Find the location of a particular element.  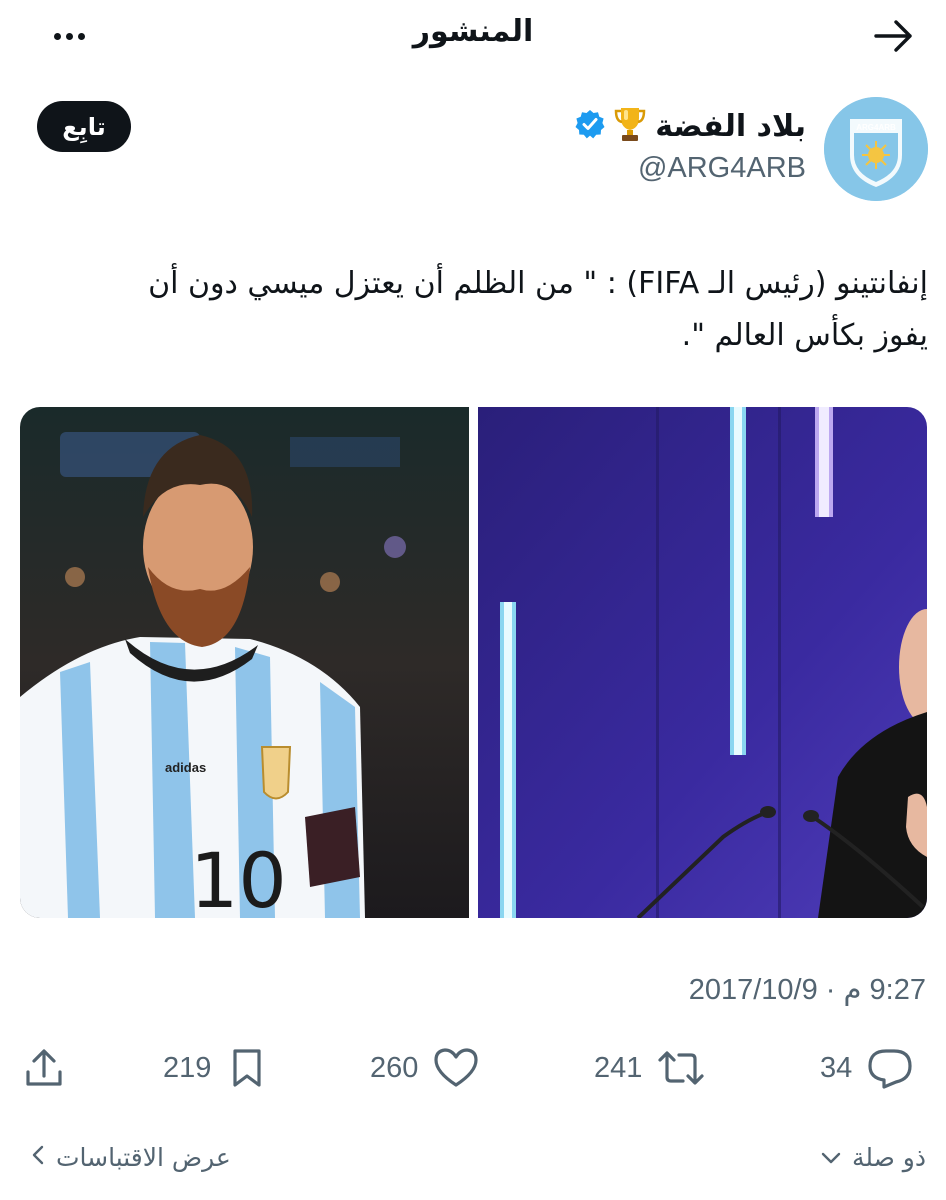

shirt-number: 10 is located at coordinates (238, 877).